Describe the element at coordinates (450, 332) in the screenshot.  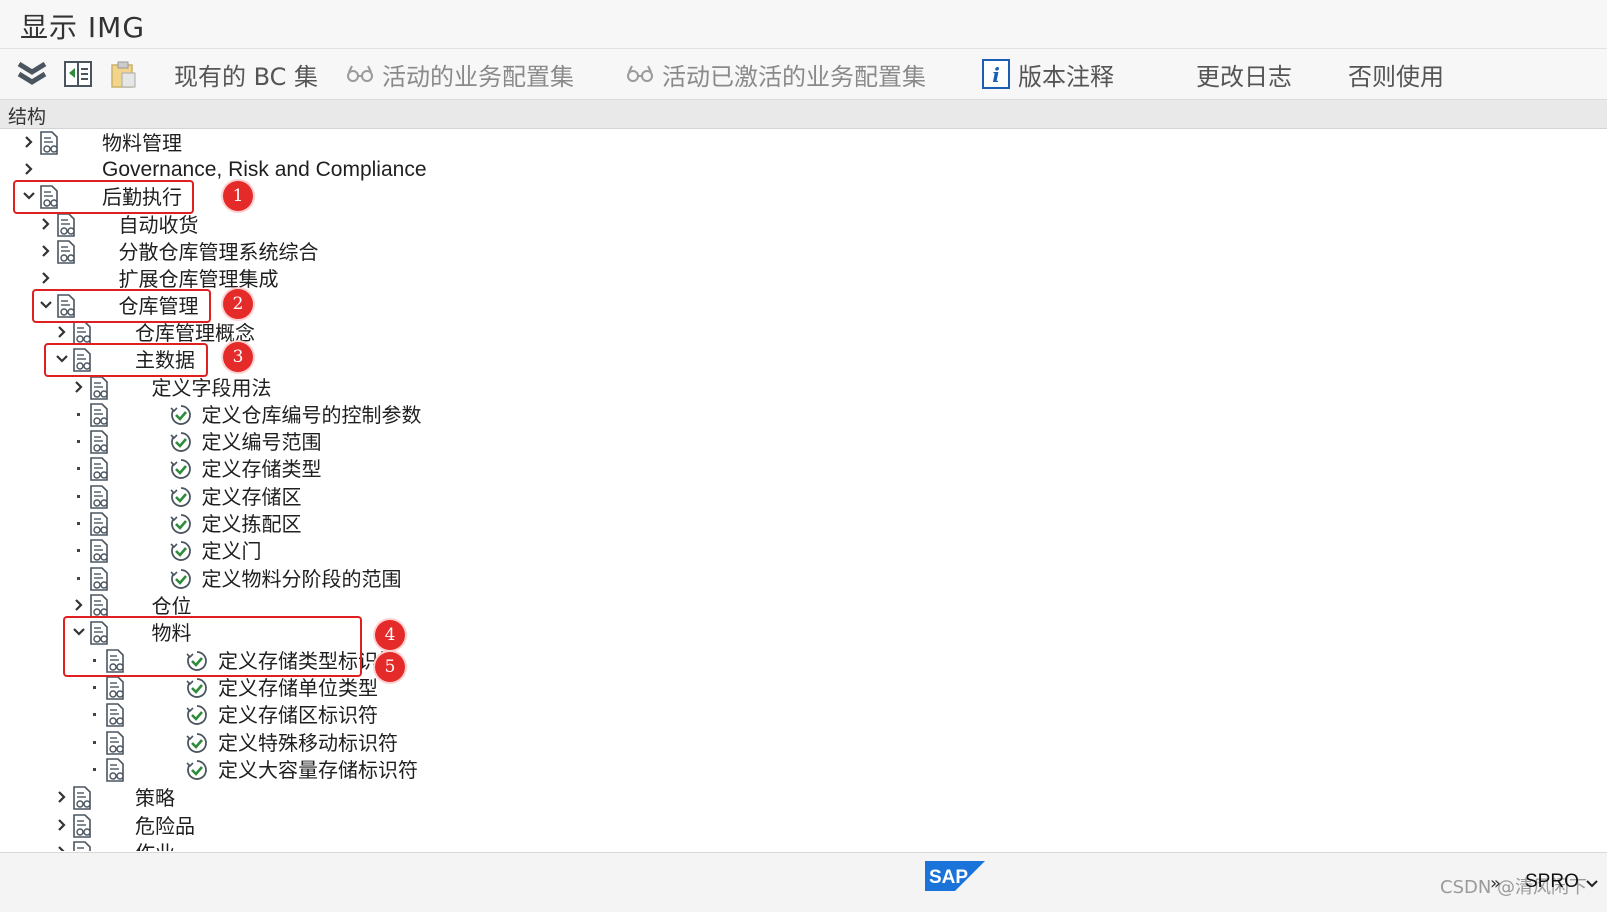
I see `tree-node: 仓库管理概念` at that location.